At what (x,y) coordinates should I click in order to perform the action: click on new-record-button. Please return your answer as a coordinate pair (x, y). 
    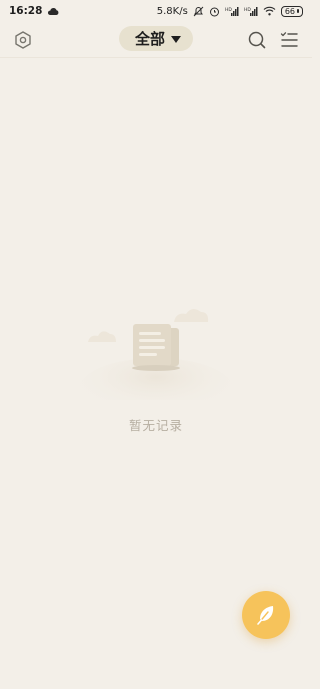
    Looking at the image, I should click on (266, 615).